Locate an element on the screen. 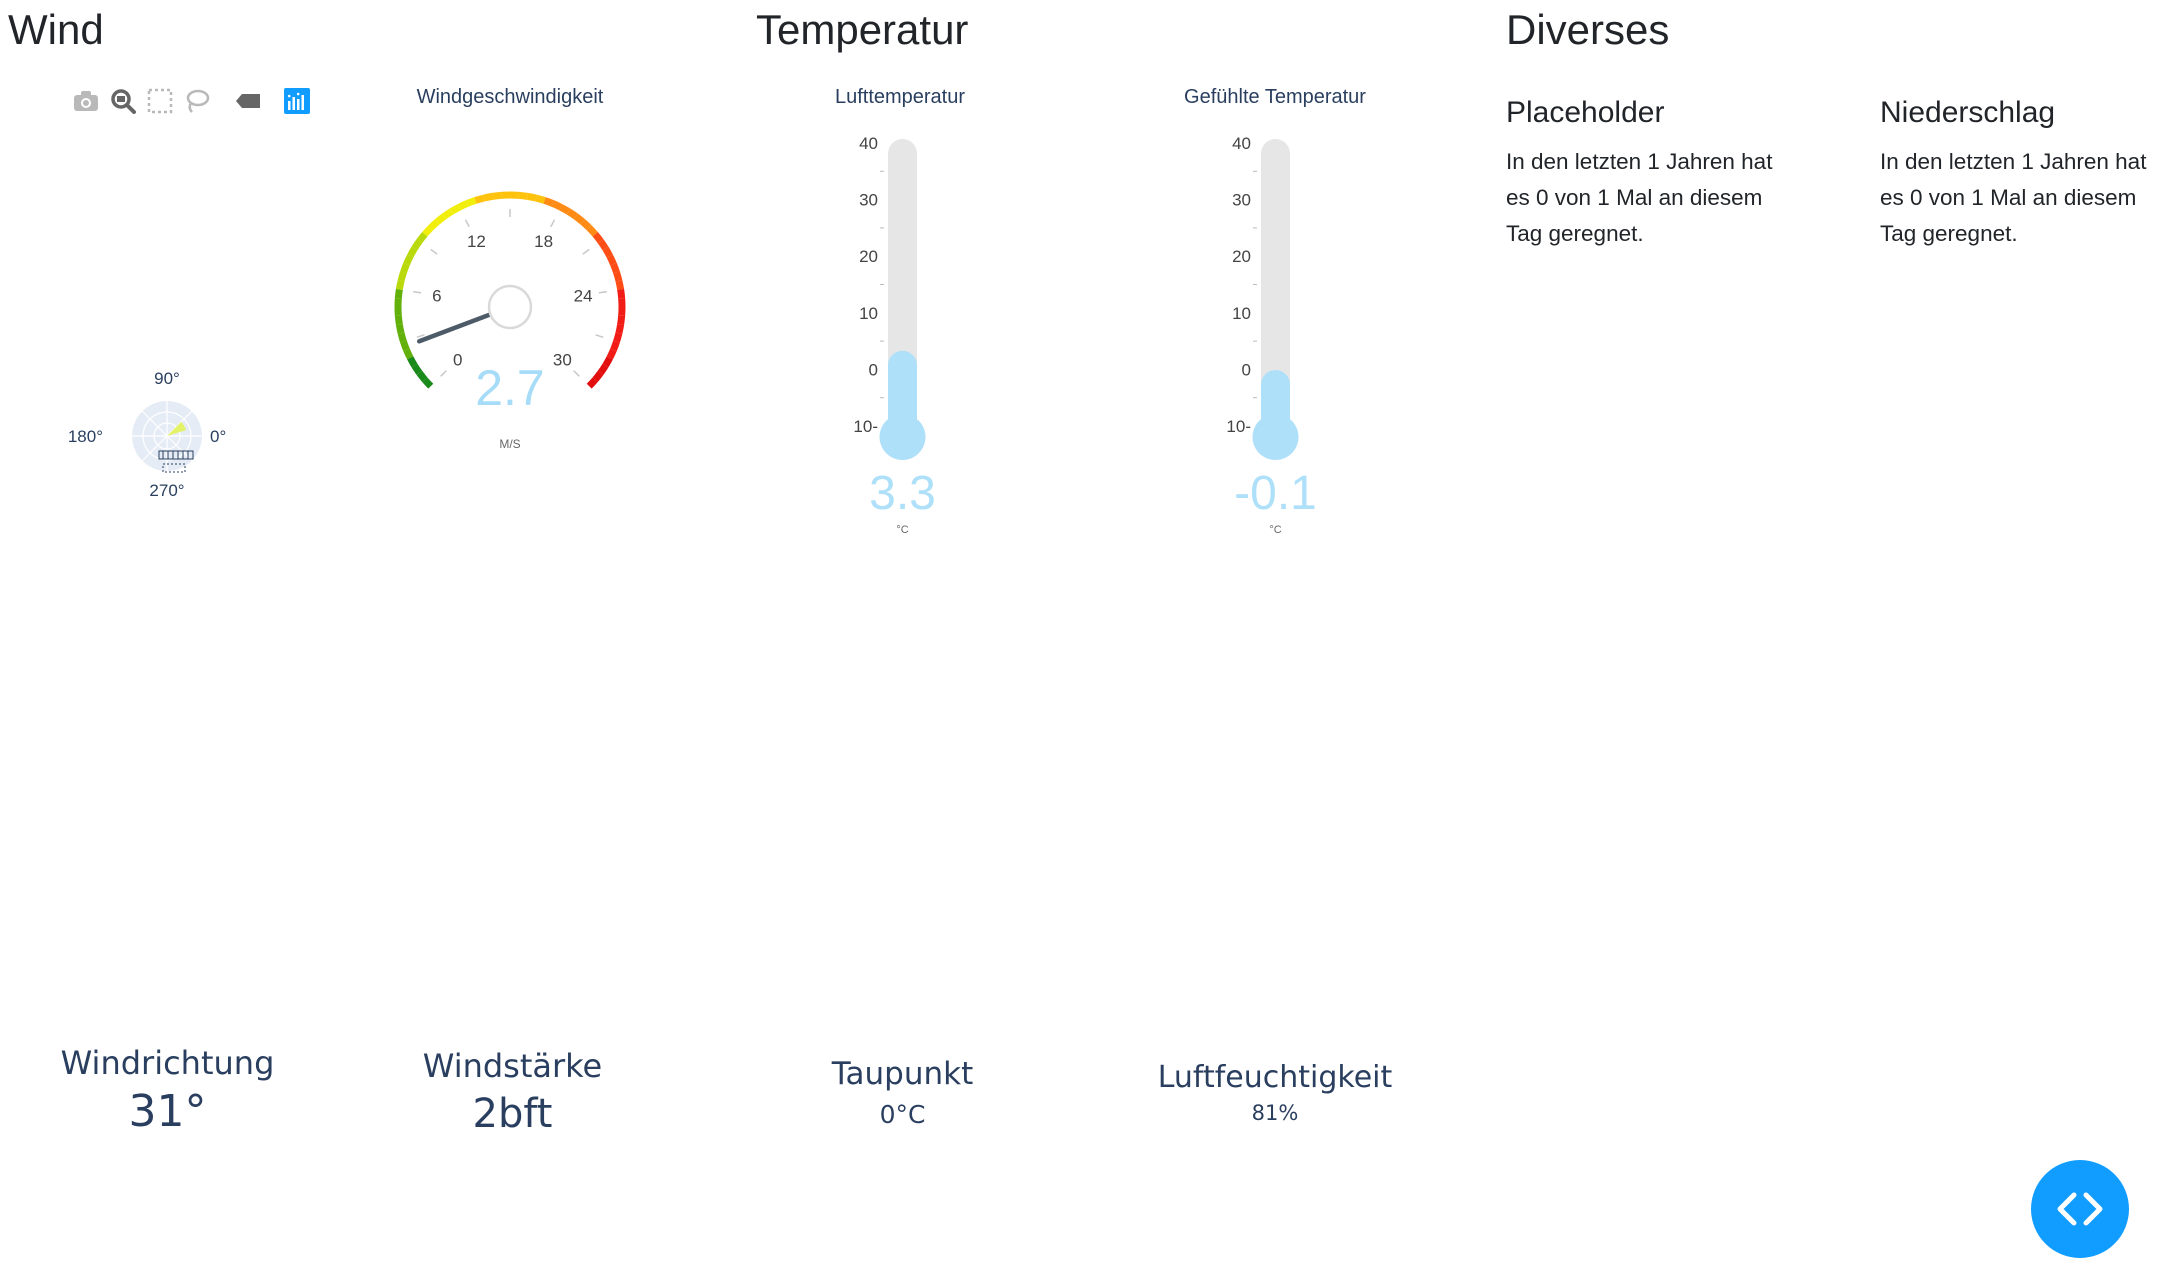  indicator-dew-point-label: Taupunkt is located at coordinates (902, 1074).